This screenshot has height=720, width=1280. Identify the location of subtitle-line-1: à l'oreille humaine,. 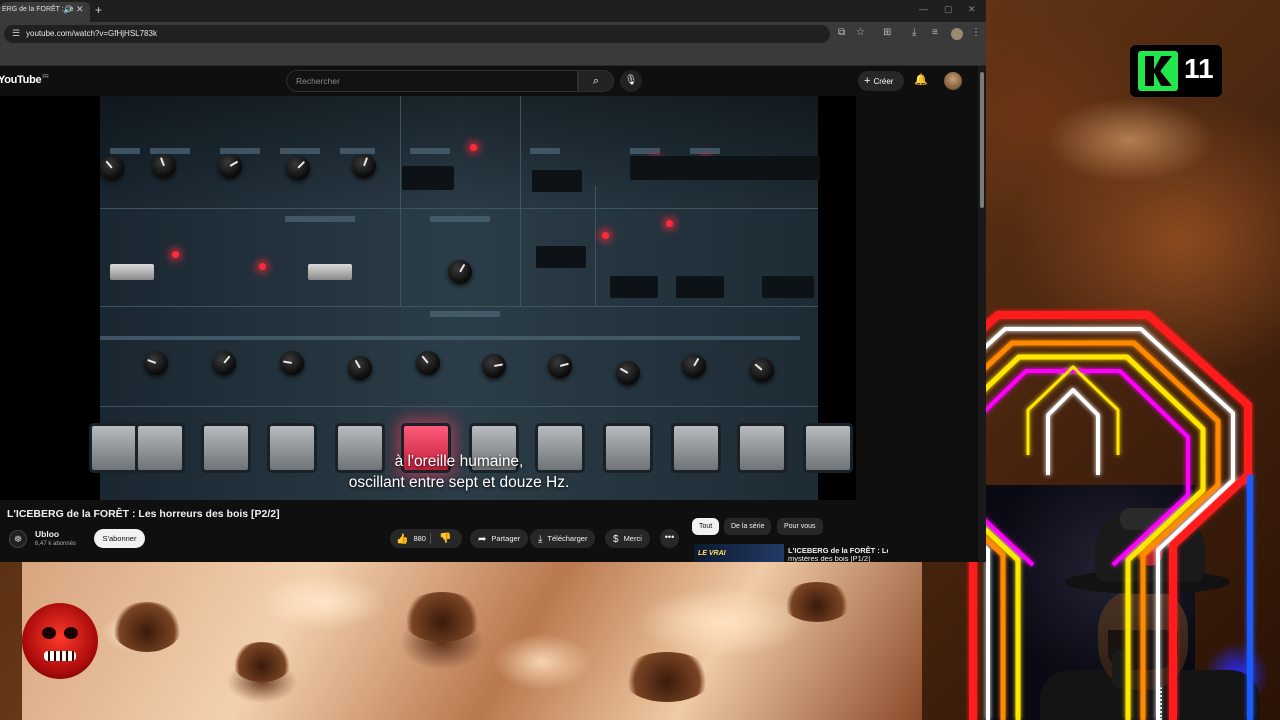
(459, 461).